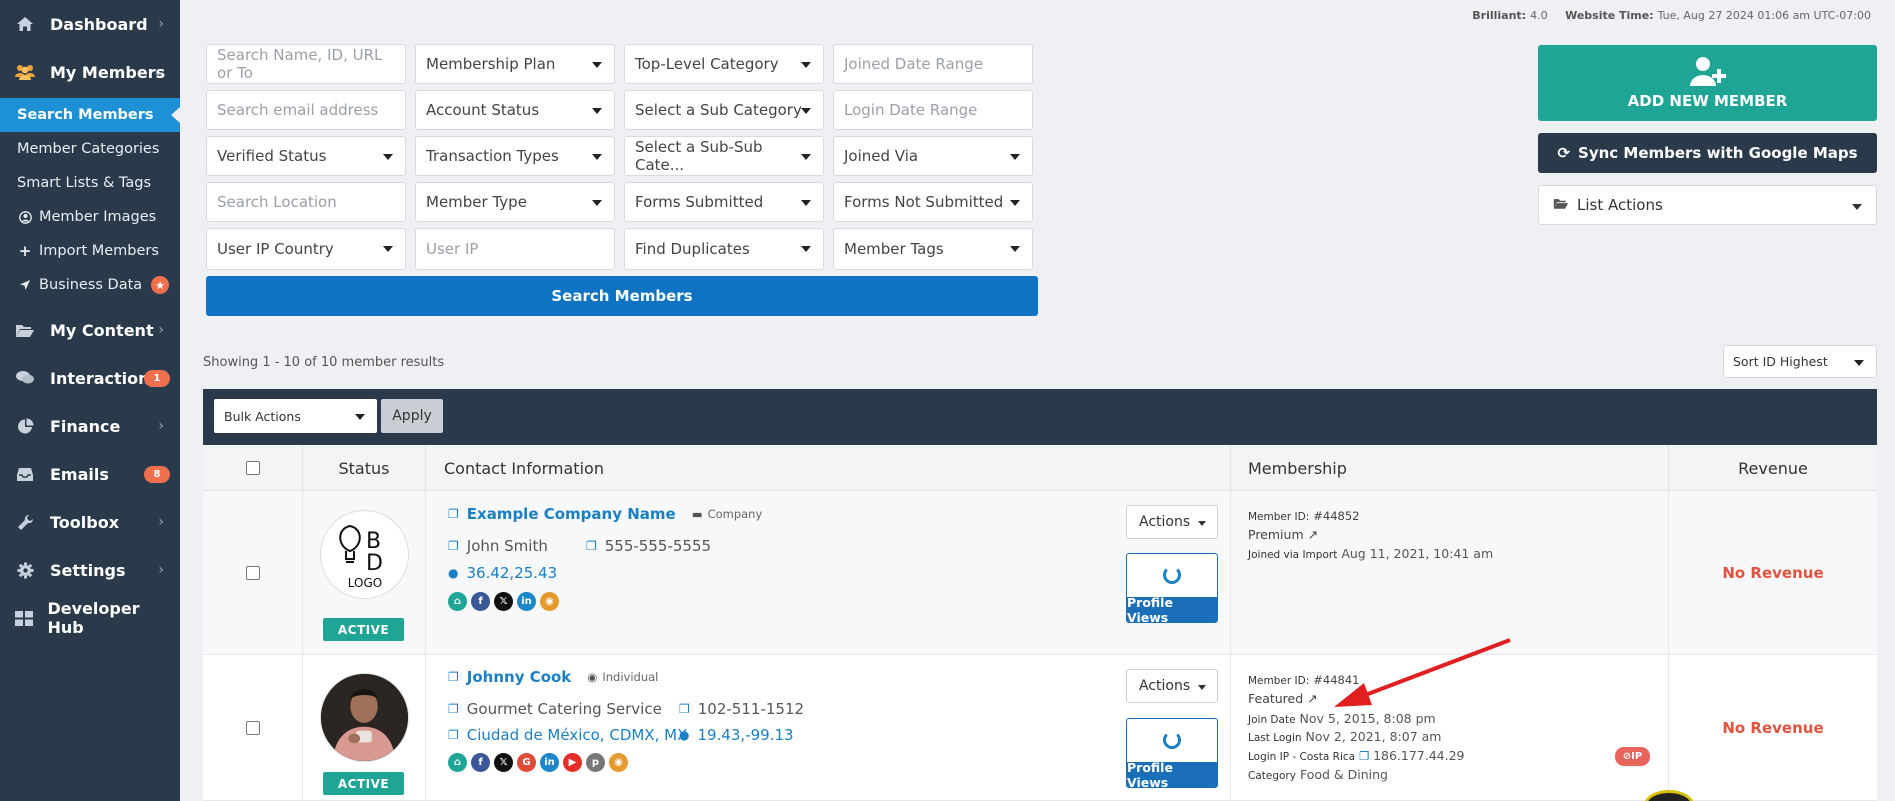 Image resolution: width=1895 pixels, height=801 pixels. I want to click on add-new-member-button: ADD NEW MEMBER, so click(1707, 83).